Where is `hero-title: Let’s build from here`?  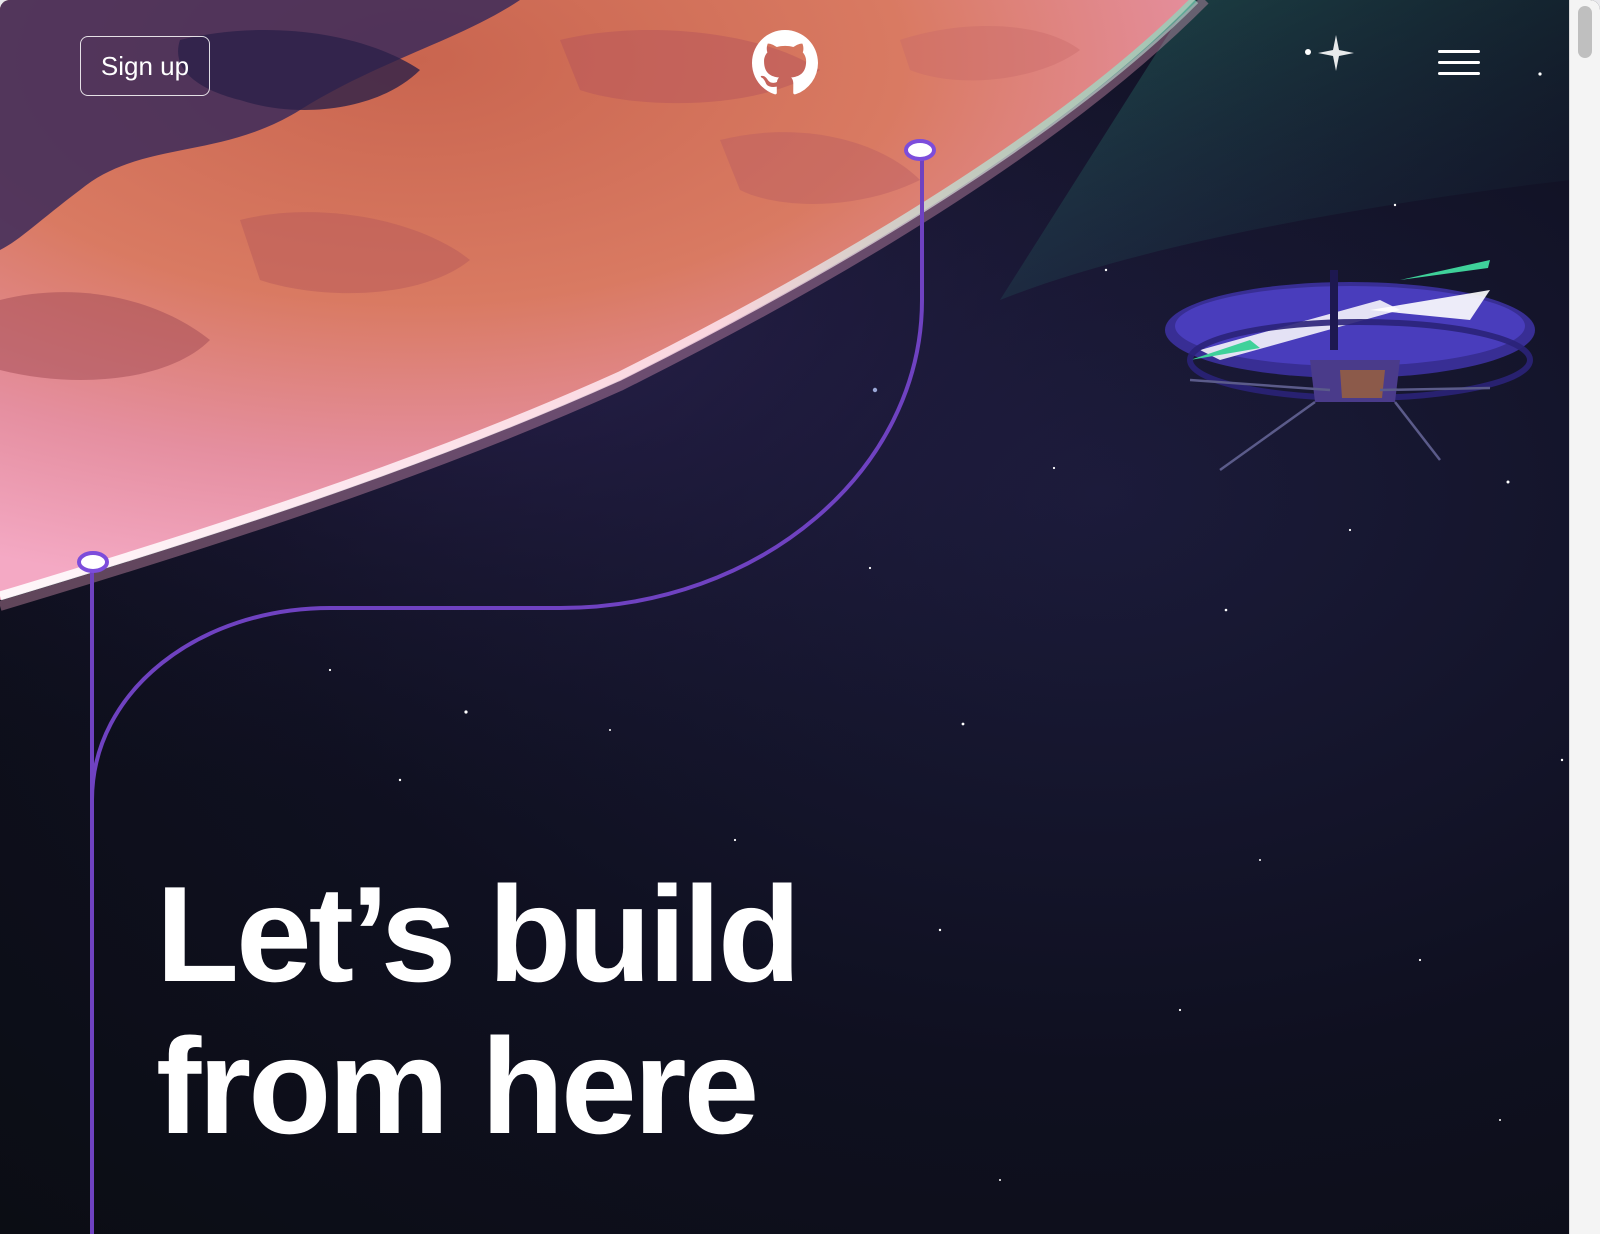 hero-title: Let’s build from here is located at coordinates (606, 1010).